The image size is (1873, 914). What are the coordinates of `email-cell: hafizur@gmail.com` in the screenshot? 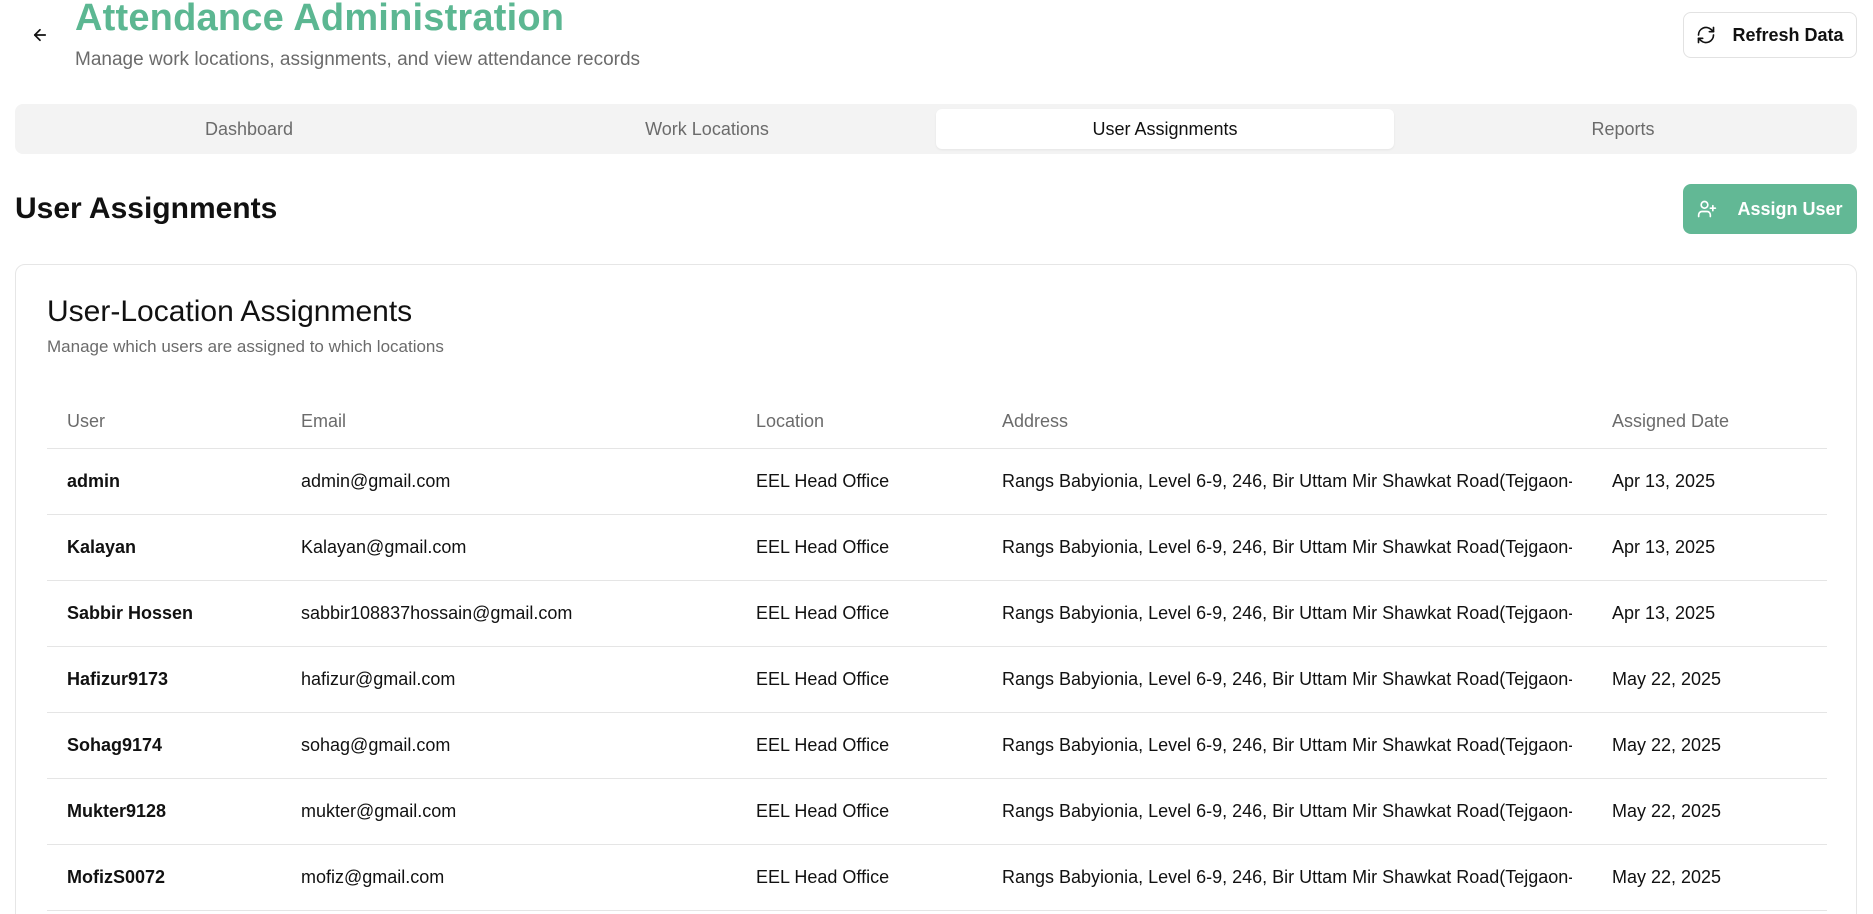 It's located at (378, 679).